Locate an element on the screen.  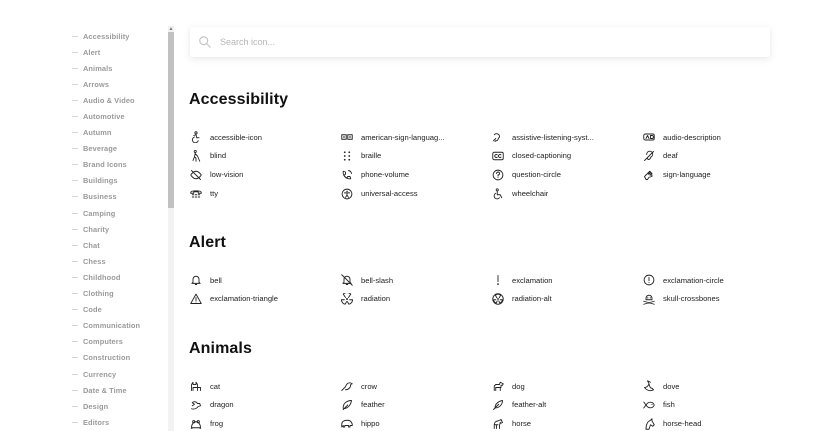
phone-volume-icon is located at coordinates (347, 175).